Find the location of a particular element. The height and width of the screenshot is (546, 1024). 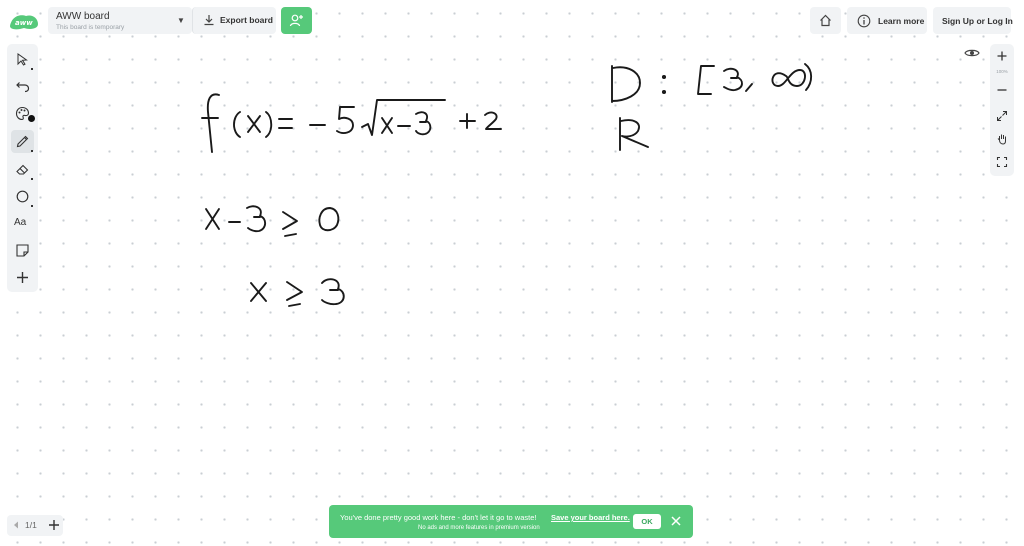

pencil-icon is located at coordinates (22, 141).